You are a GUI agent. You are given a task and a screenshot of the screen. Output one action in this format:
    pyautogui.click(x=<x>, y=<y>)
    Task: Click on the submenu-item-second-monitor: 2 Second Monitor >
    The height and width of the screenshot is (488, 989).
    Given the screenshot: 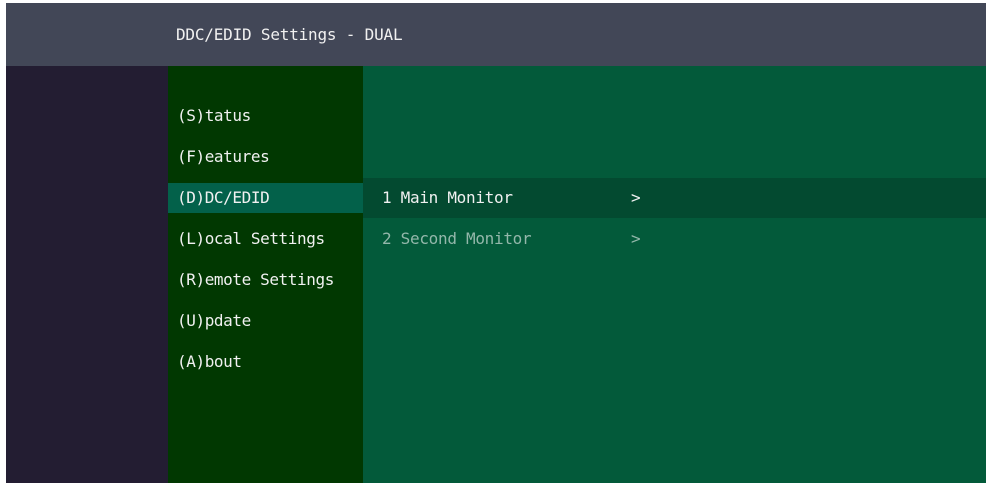 What is the action you would take?
    pyautogui.click(x=674, y=239)
    